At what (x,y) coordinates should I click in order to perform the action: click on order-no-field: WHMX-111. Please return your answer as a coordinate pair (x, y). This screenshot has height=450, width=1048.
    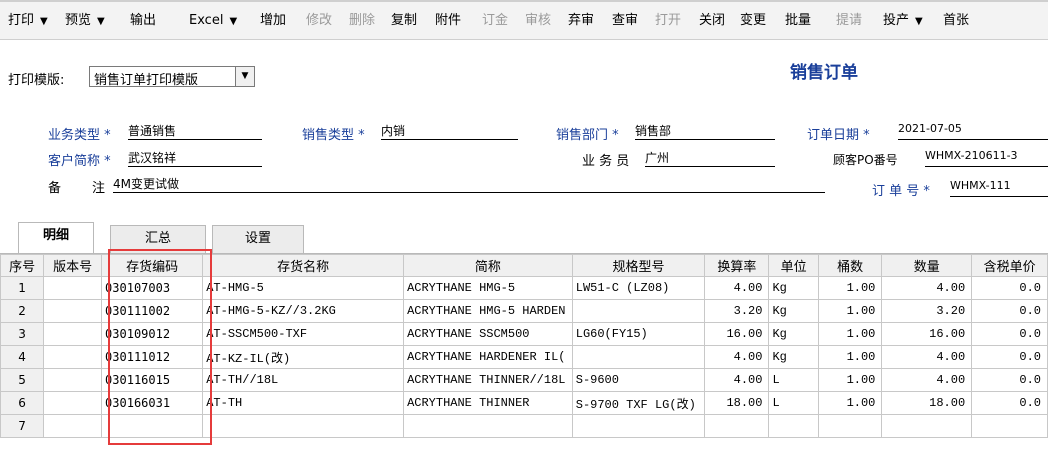
    Looking at the image, I should click on (999, 188).